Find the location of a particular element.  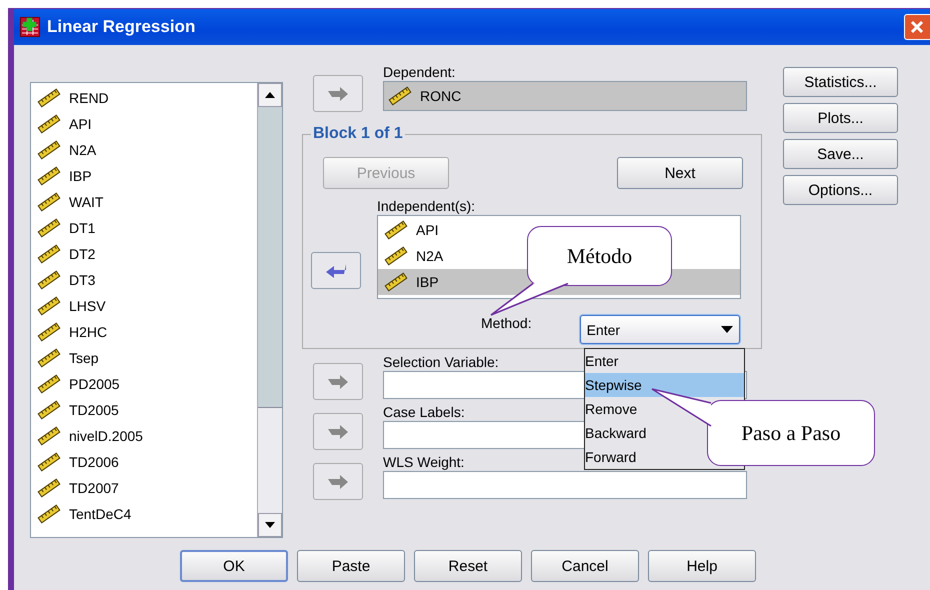

scroll-up-button is located at coordinates (270, 95).